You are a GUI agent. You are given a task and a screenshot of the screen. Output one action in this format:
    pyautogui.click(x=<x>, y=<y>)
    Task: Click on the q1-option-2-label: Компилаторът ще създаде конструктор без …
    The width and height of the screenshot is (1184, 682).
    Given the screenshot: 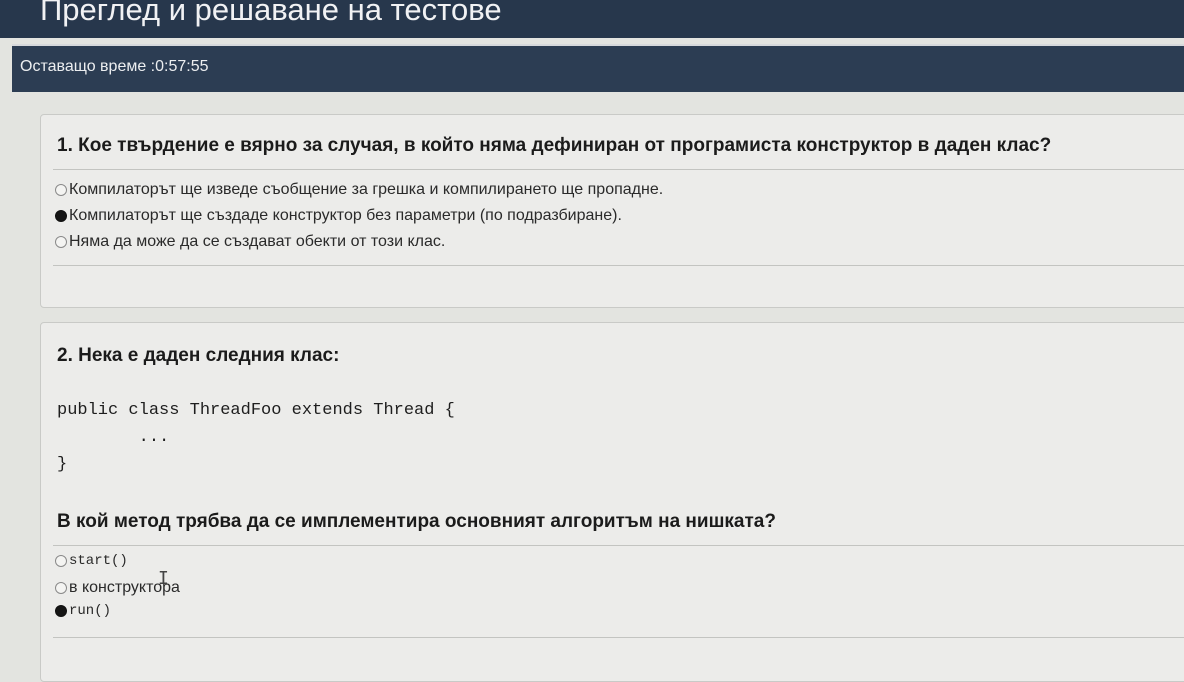 What is the action you would take?
    pyautogui.click(x=345, y=215)
    